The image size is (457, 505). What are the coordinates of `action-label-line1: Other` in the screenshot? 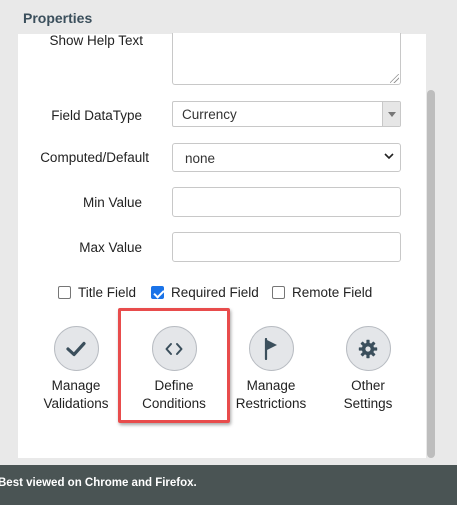 It's located at (368, 385).